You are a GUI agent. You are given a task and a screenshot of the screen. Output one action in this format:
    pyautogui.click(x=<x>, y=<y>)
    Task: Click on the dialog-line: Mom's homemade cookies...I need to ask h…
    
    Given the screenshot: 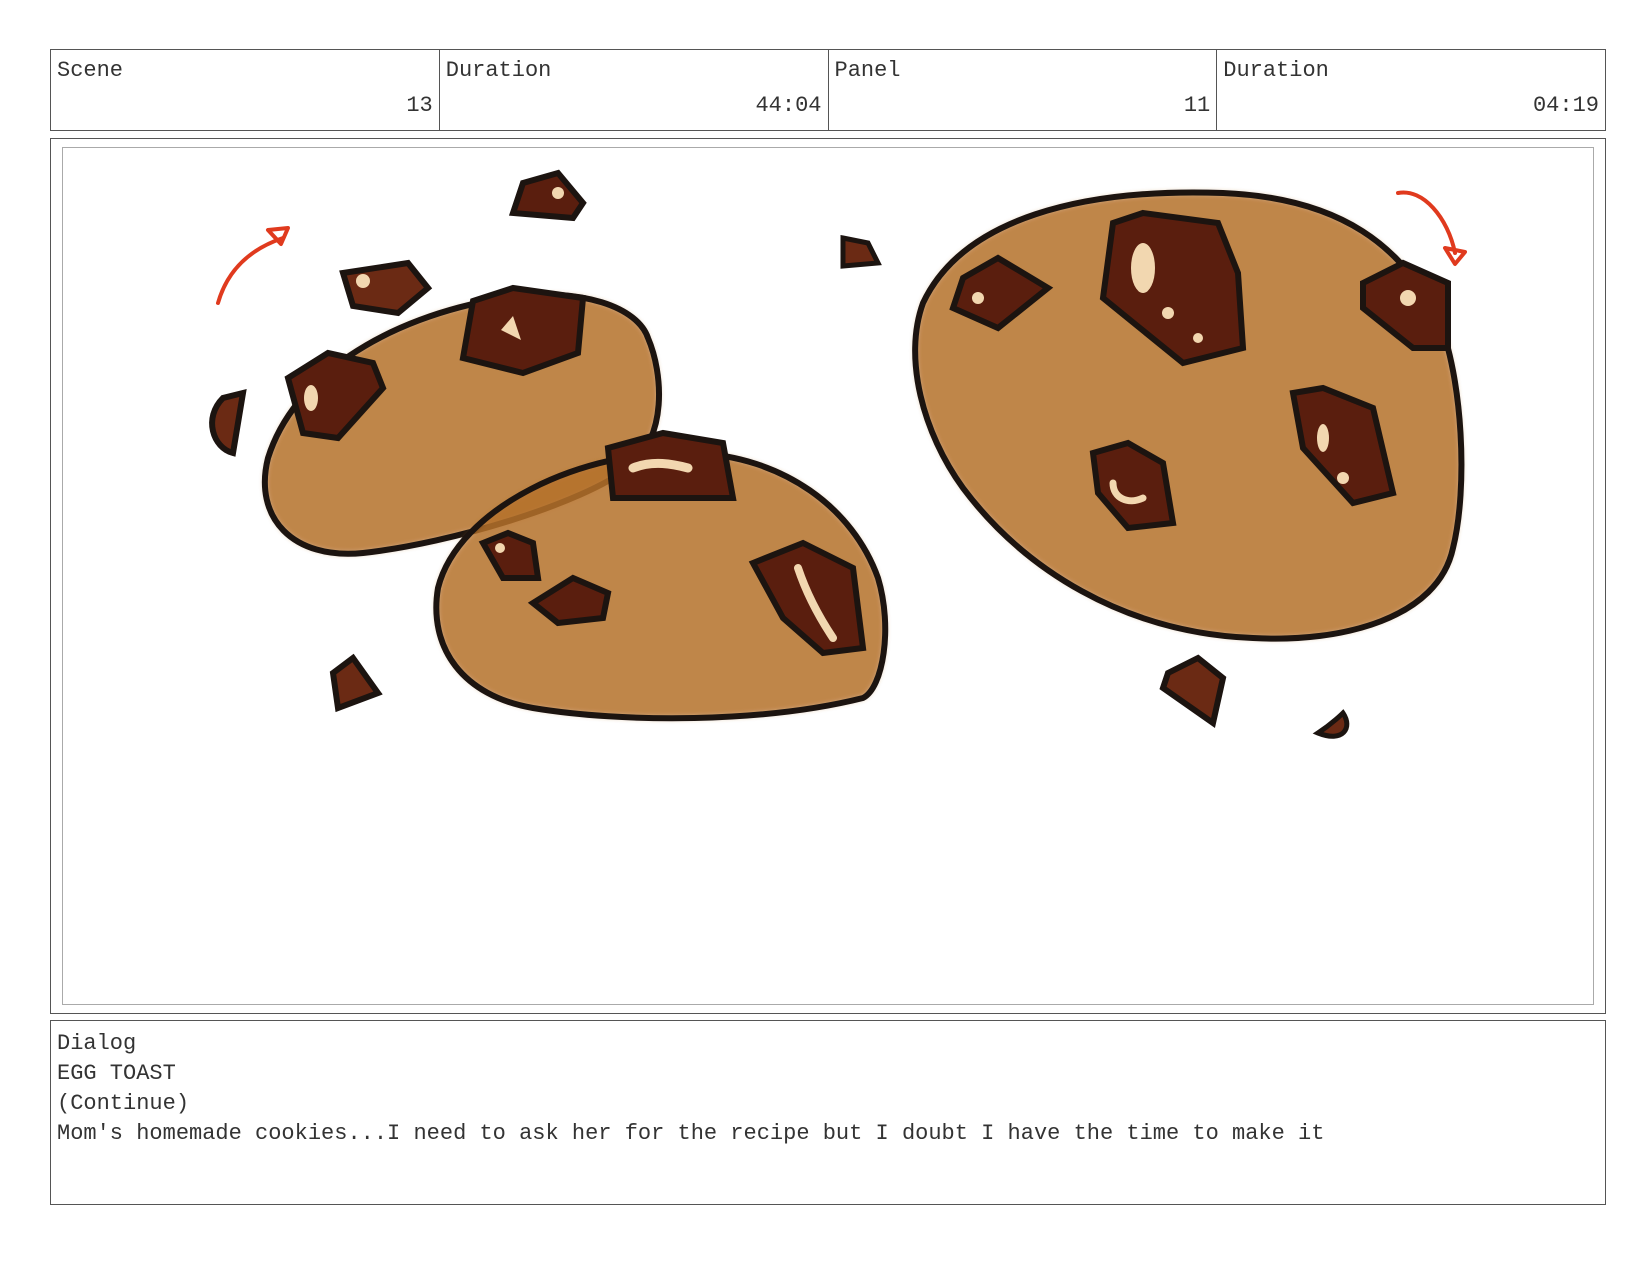 What is the action you would take?
    pyautogui.click(x=691, y=1133)
    